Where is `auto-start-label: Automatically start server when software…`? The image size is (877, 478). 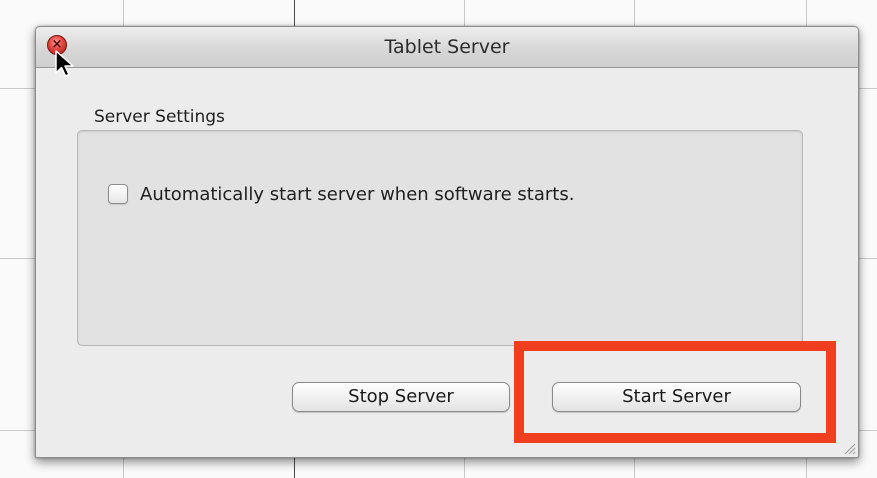
auto-start-label: Automatically start server when software… is located at coordinates (357, 194).